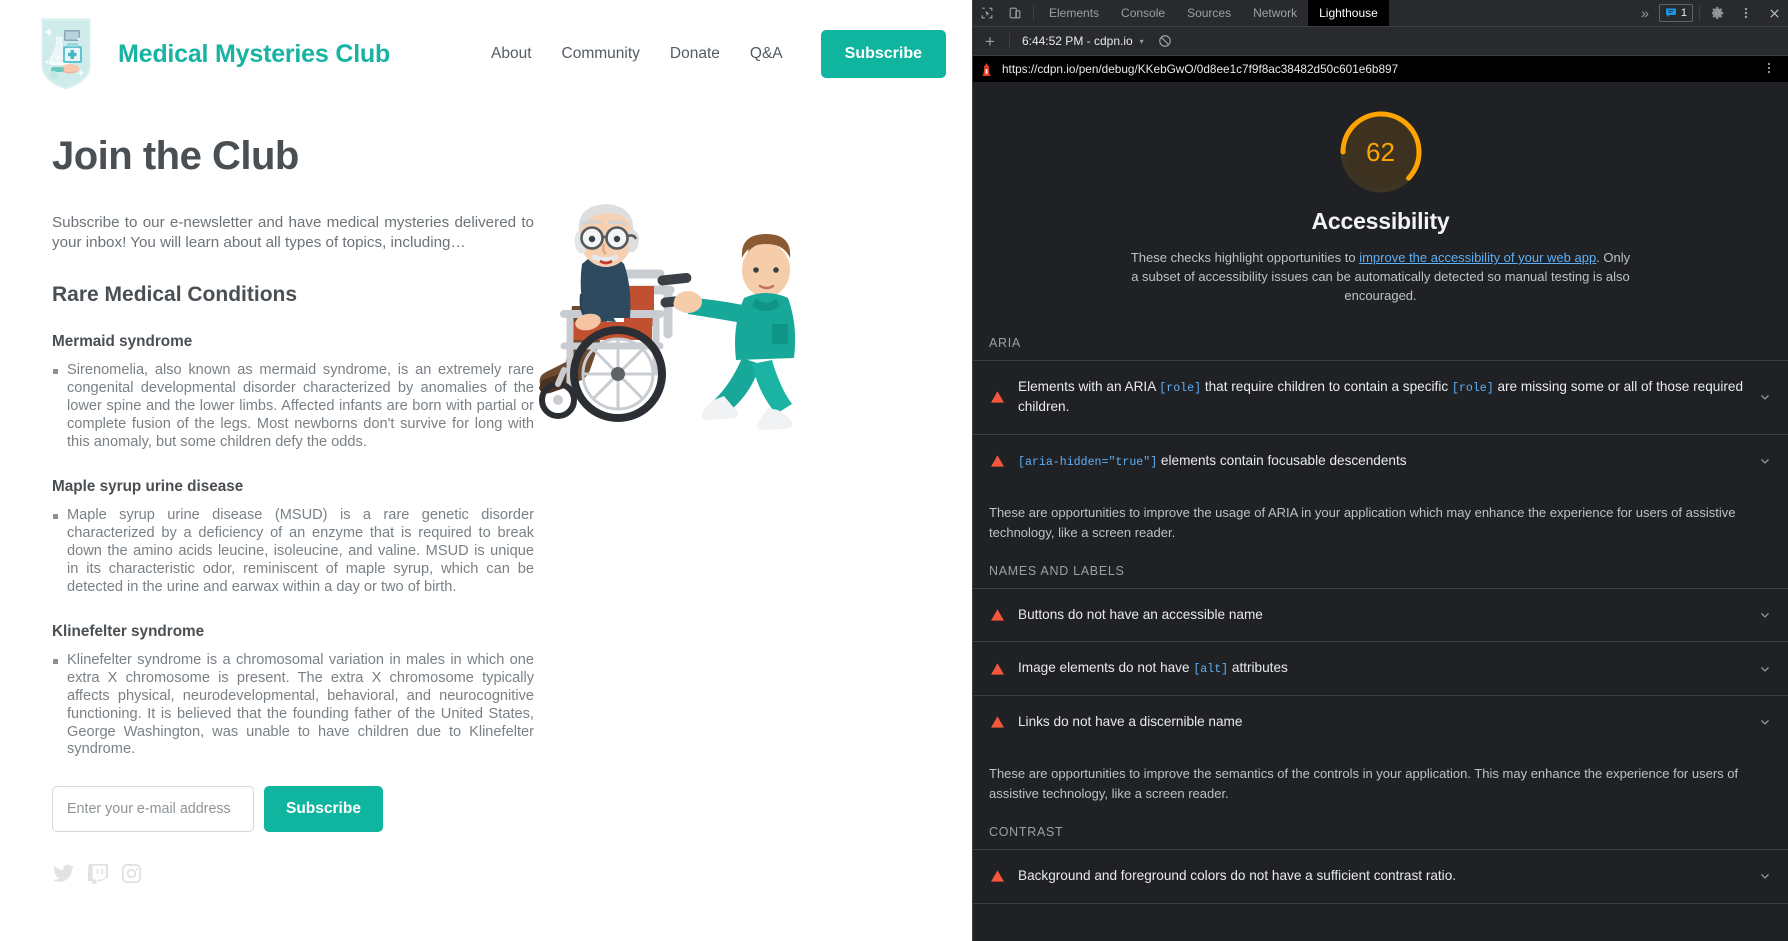 This screenshot has height=941, width=1788. What do you see at coordinates (1245, 257) in the screenshot?
I see `description-pre: These checks highlight opportunities to` at bounding box center [1245, 257].